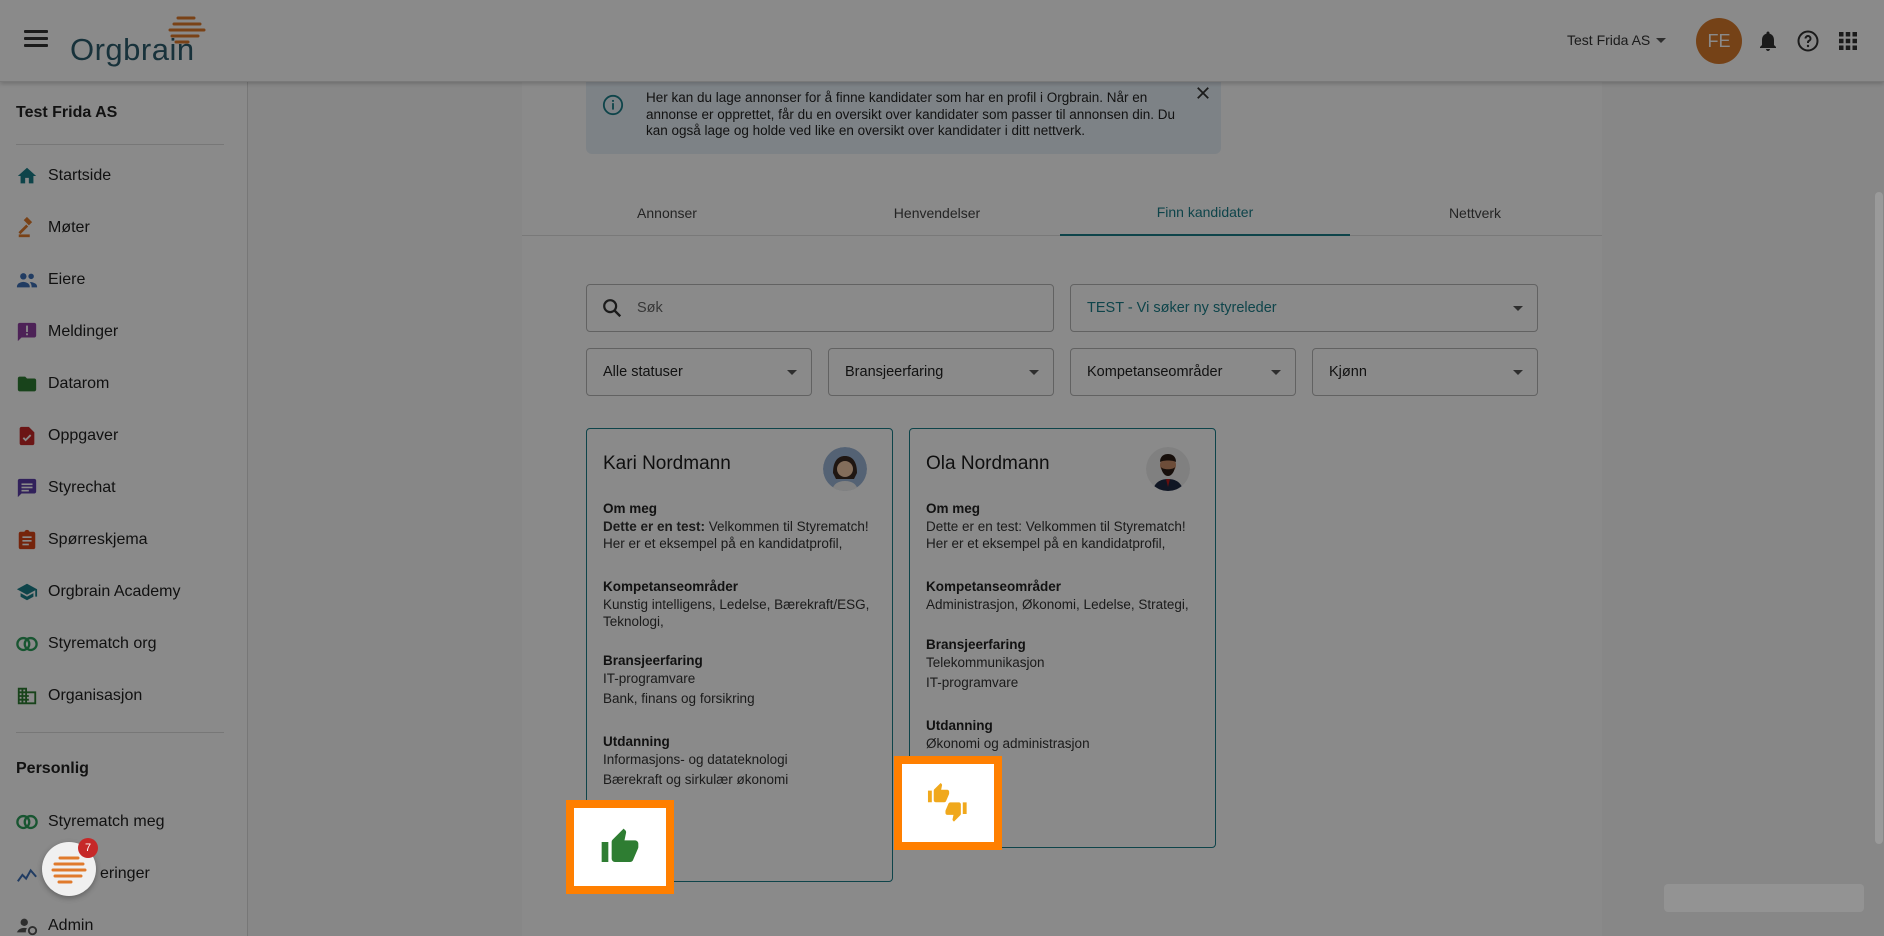 This screenshot has height=936, width=1884. Describe the element at coordinates (27, 539) in the screenshot. I see `clipboard-icon` at that location.